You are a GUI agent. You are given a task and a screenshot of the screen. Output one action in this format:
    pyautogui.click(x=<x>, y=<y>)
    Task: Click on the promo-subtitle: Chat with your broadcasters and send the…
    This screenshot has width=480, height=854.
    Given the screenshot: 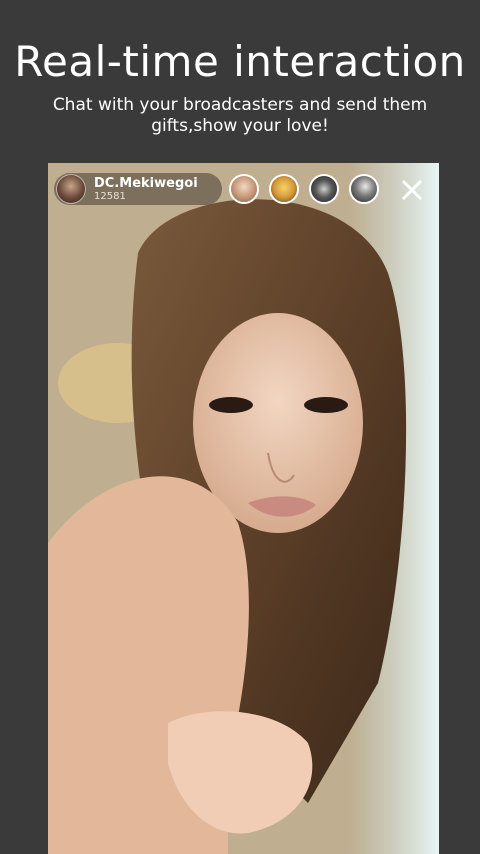 What is the action you would take?
    pyautogui.click(x=240, y=115)
    